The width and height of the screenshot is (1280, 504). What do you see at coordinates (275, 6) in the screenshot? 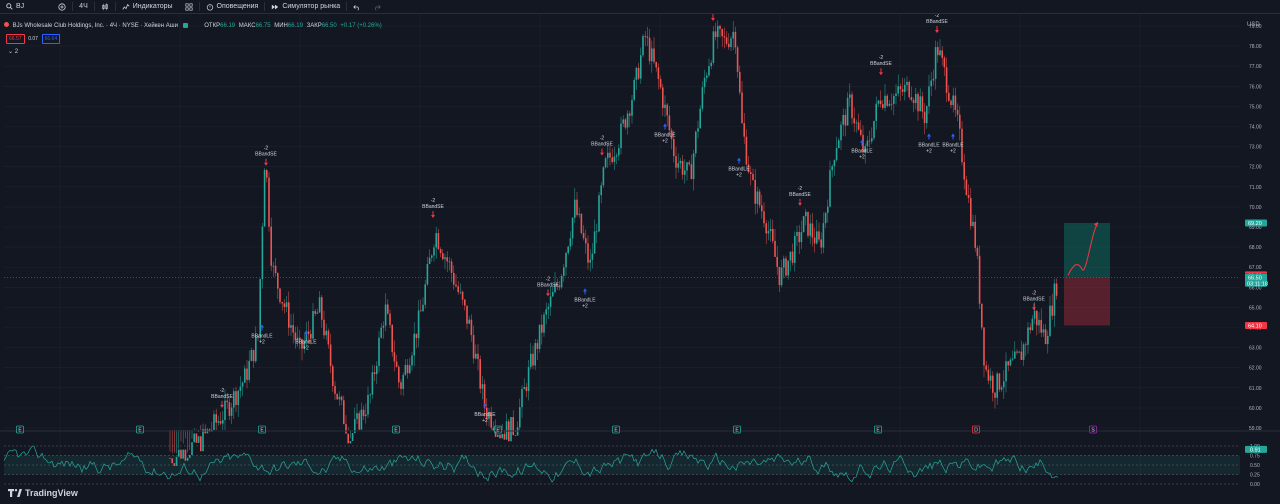
I see `replay-icon` at bounding box center [275, 6].